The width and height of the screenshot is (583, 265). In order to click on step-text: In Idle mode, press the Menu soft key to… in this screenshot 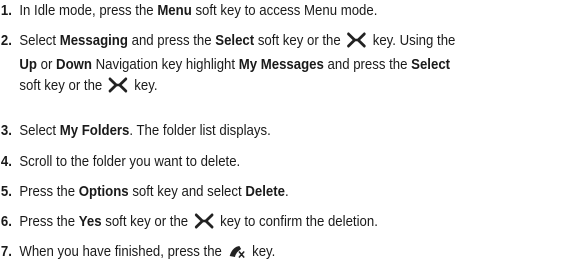, I will do `click(198, 10)`.